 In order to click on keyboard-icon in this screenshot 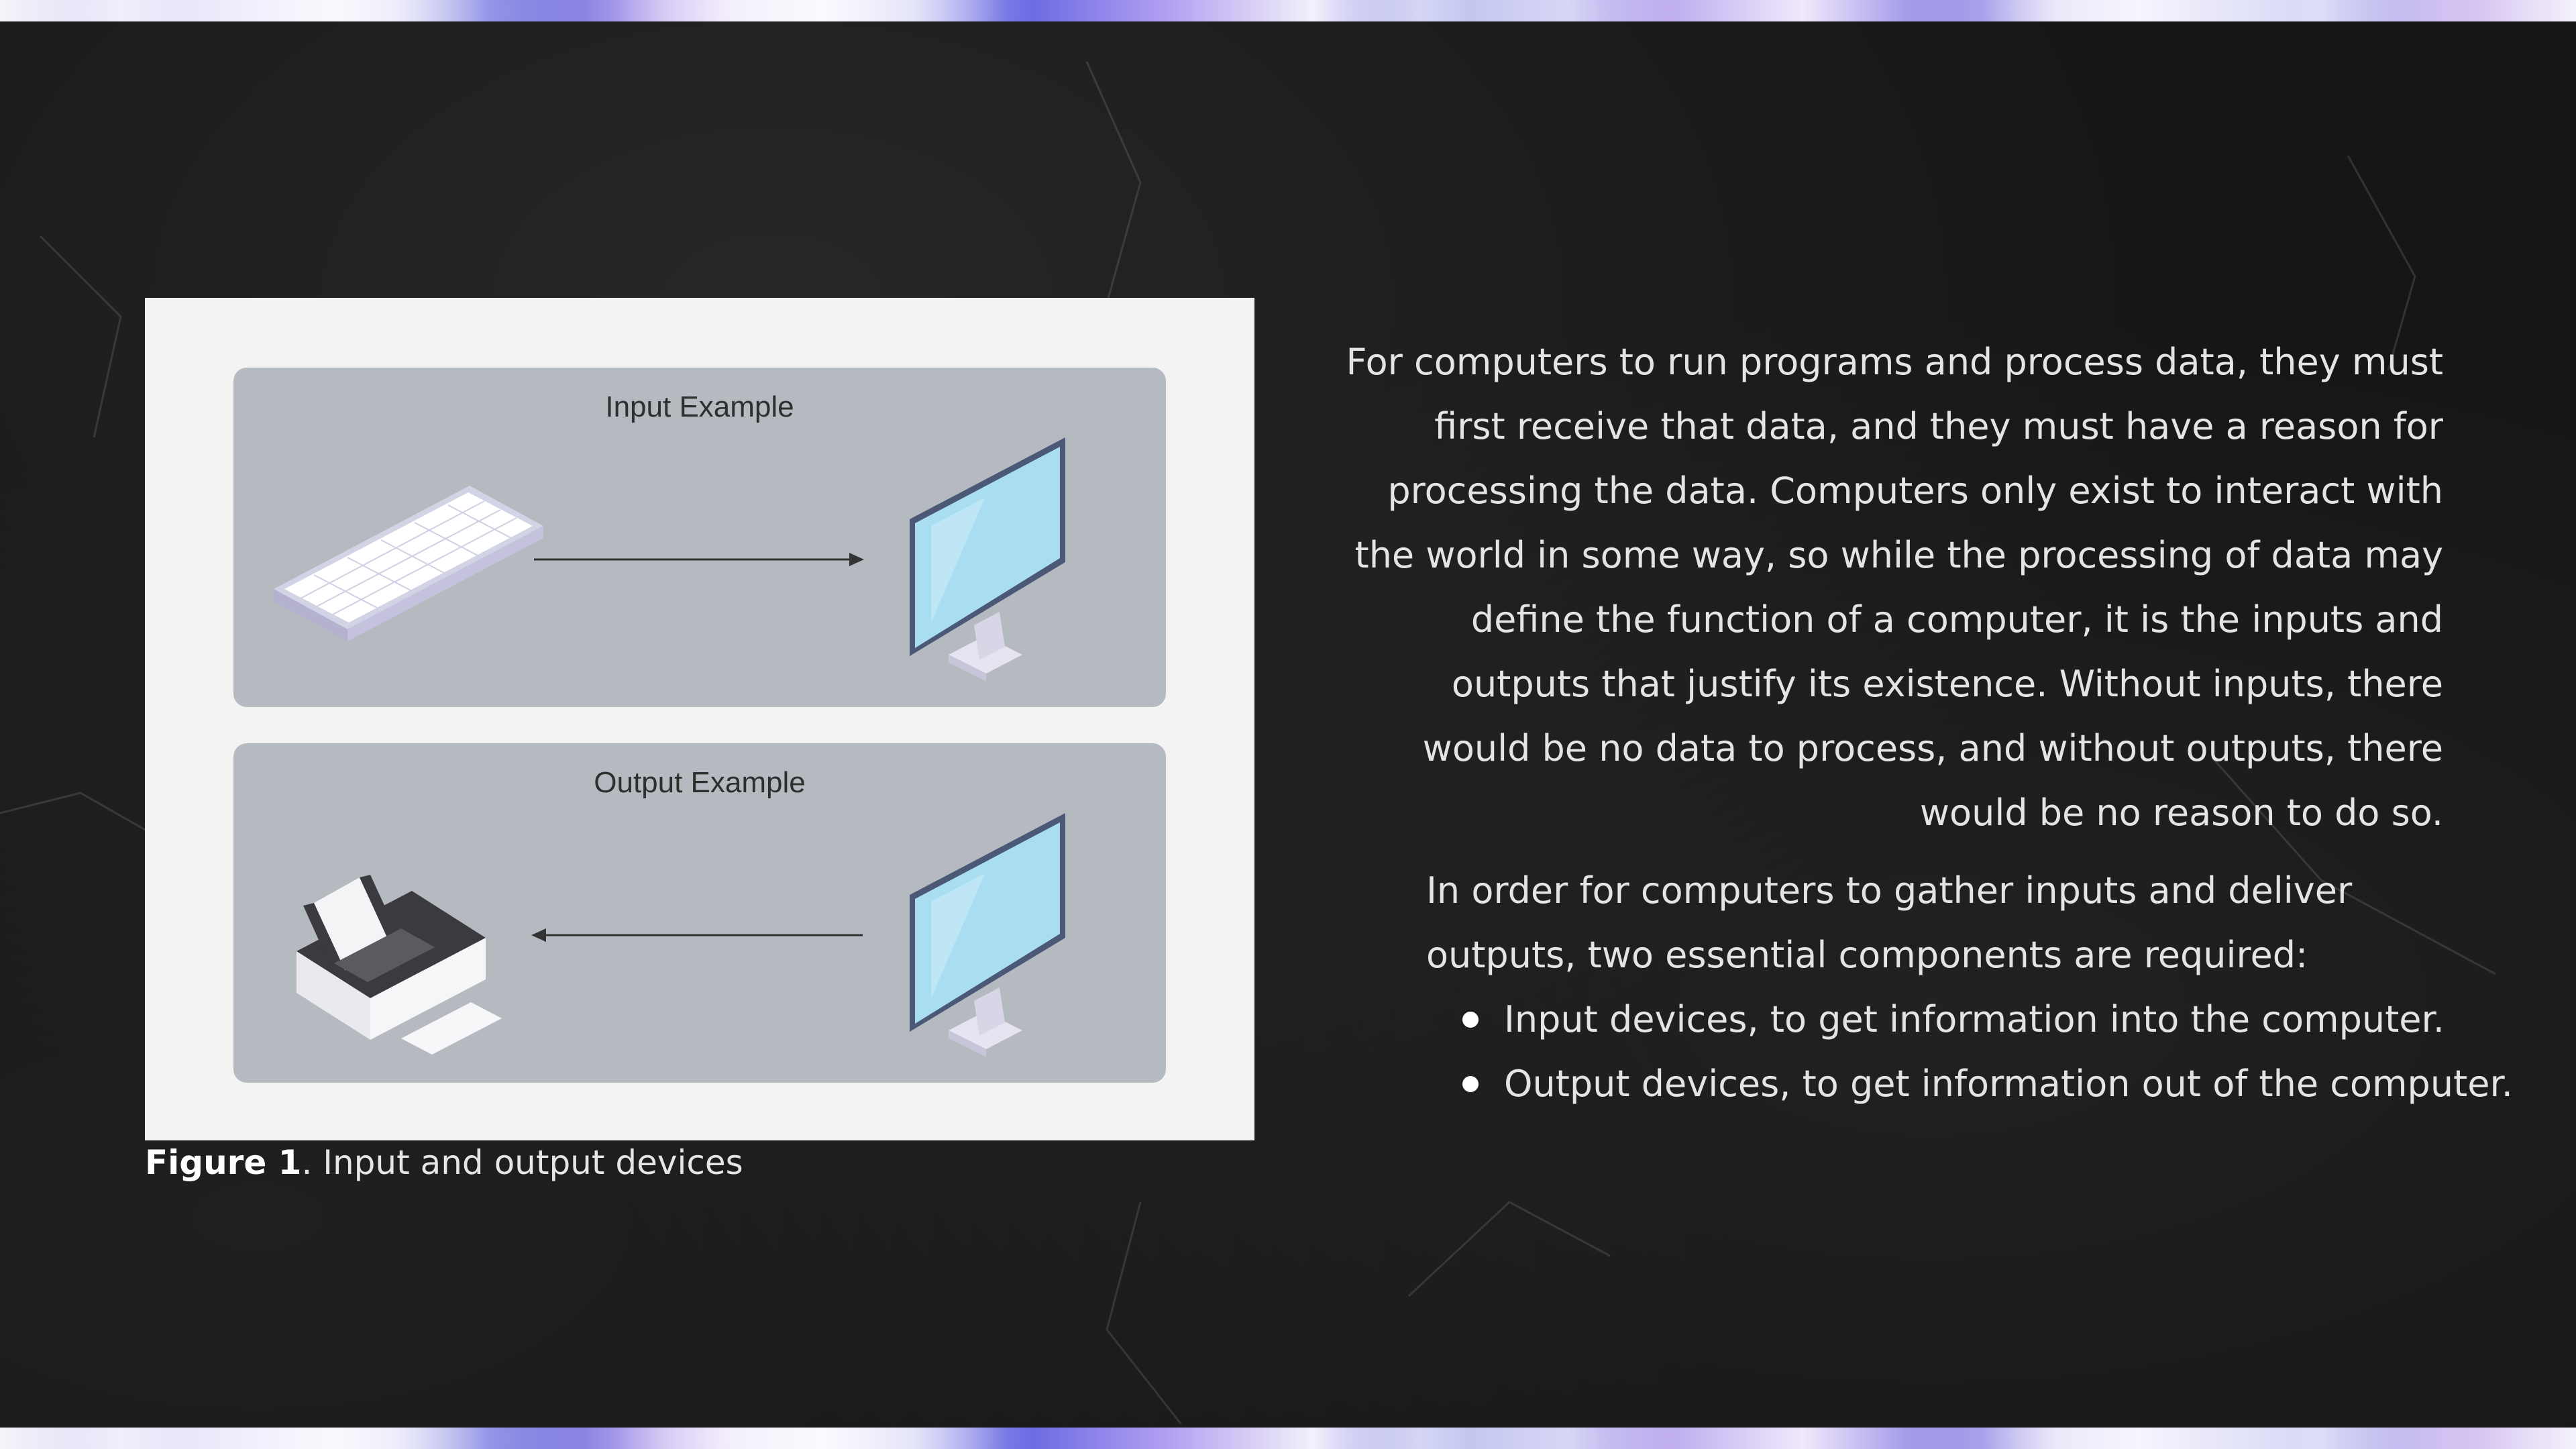, I will do `click(408, 563)`.